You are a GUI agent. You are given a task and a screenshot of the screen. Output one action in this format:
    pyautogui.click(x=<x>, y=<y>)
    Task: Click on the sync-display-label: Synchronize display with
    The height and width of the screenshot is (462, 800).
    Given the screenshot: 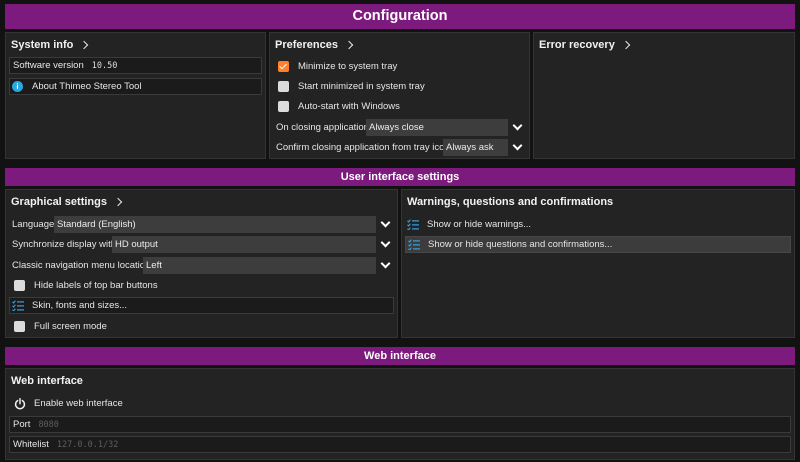 What is the action you would take?
    pyautogui.click(x=64, y=244)
    